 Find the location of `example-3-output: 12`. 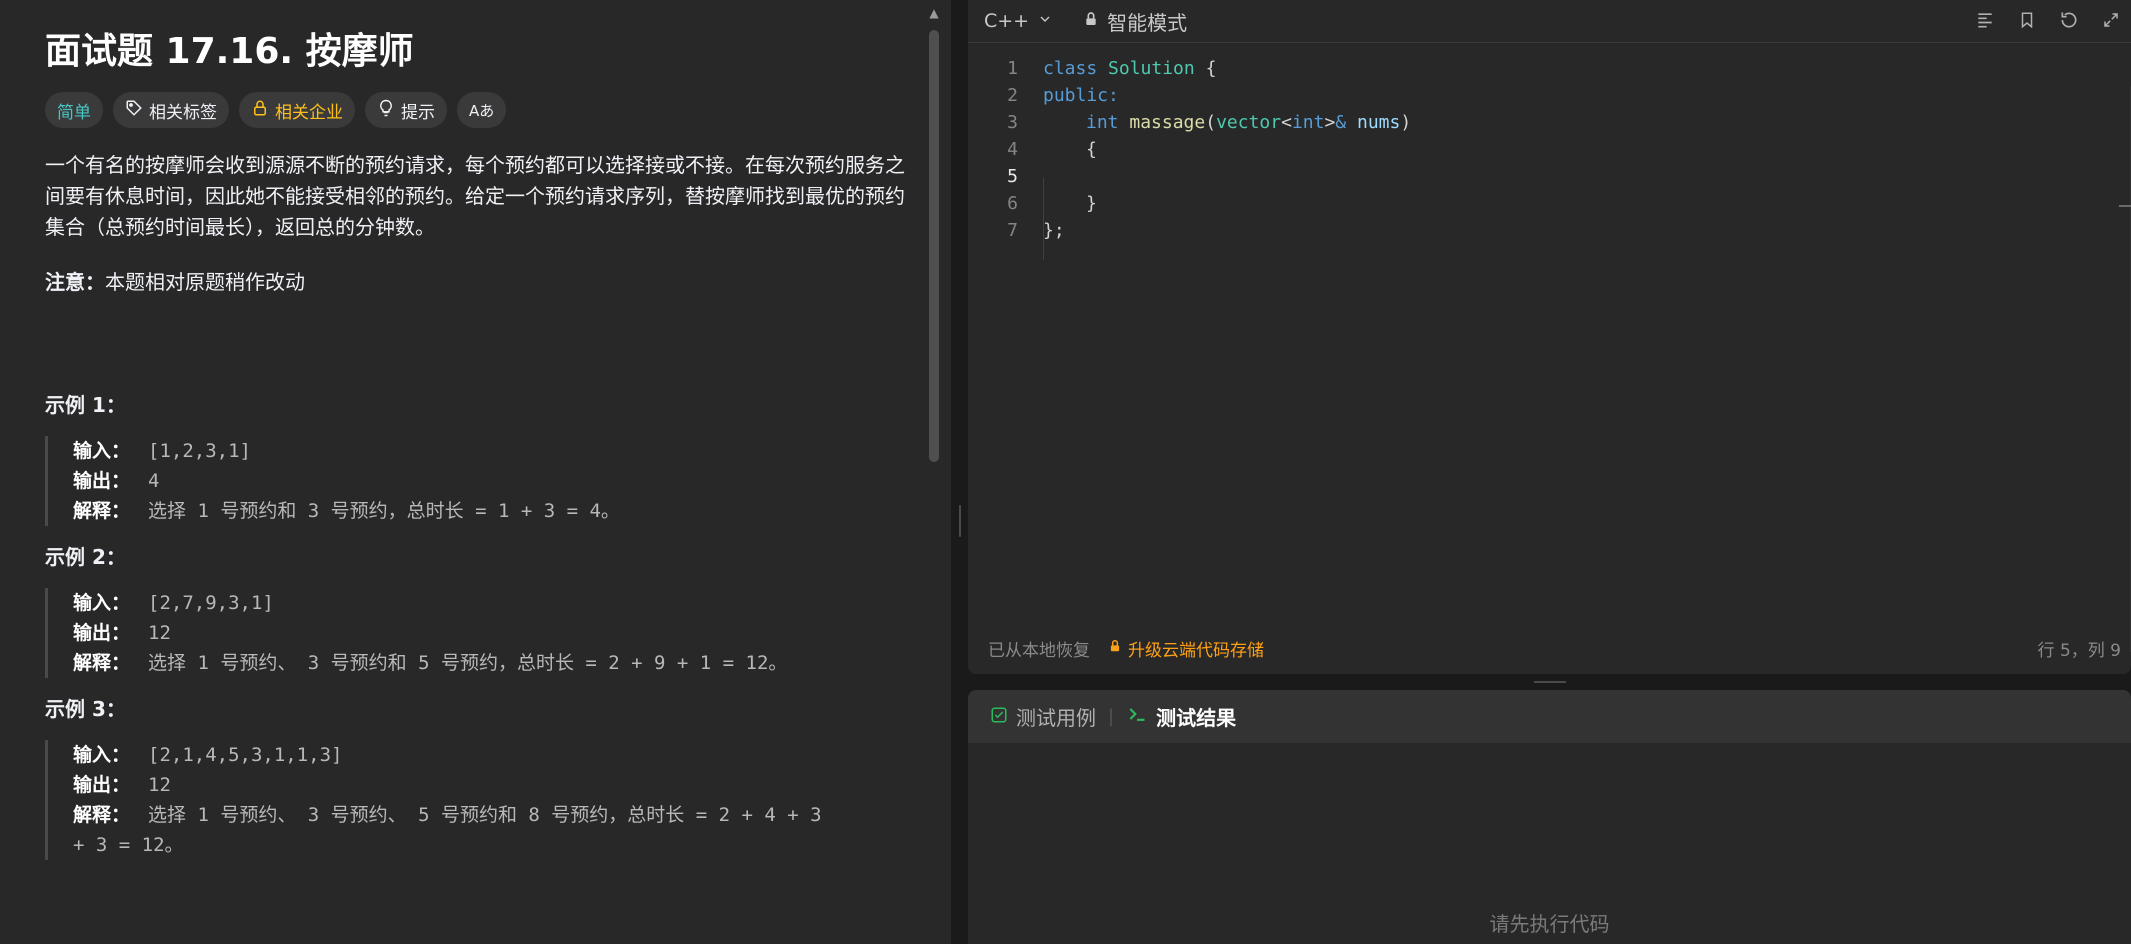

example-3-output: 12 is located at coordinates (159, 785).